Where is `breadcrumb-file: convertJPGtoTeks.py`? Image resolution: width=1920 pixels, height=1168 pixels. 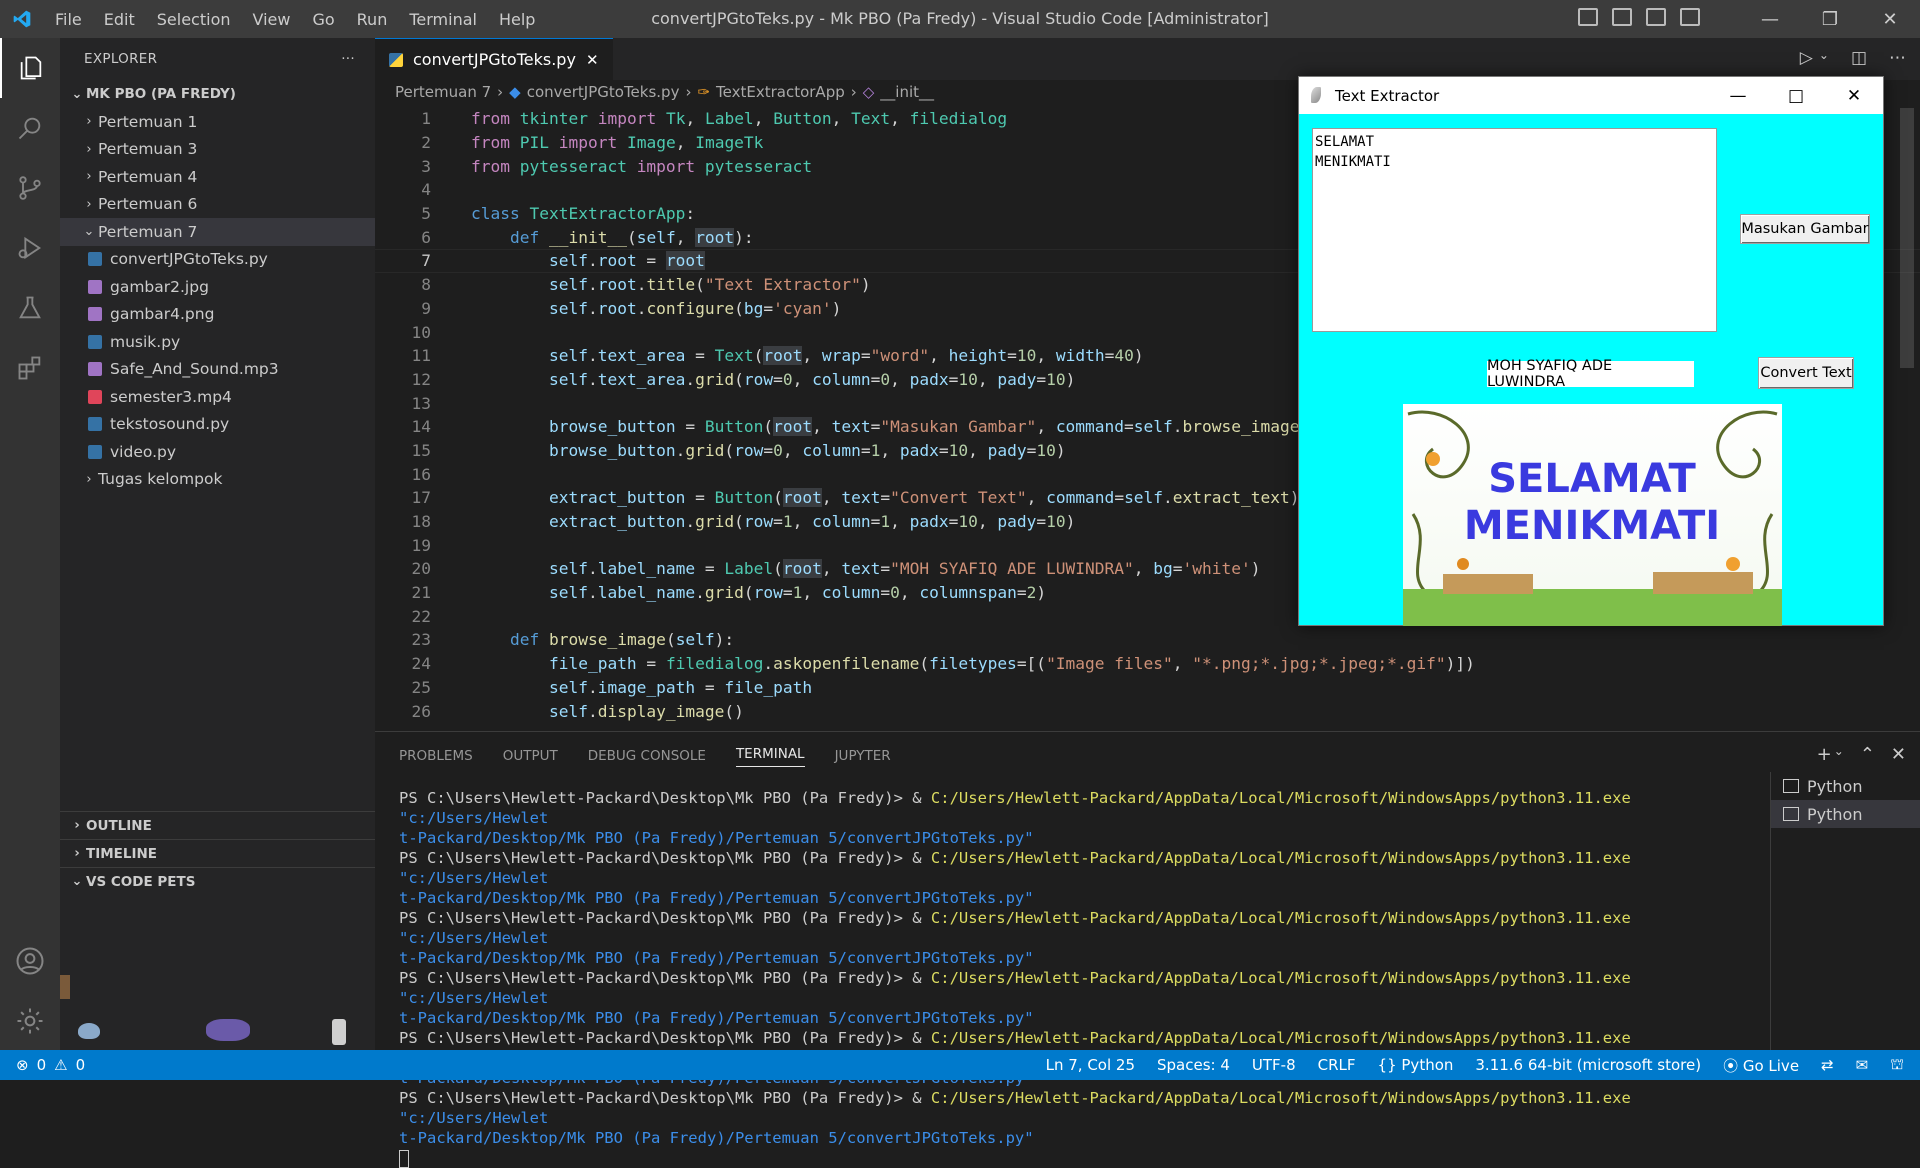
breadcrumb-file: convertJPGtoTeks.py is located at coordinates (603, 92).